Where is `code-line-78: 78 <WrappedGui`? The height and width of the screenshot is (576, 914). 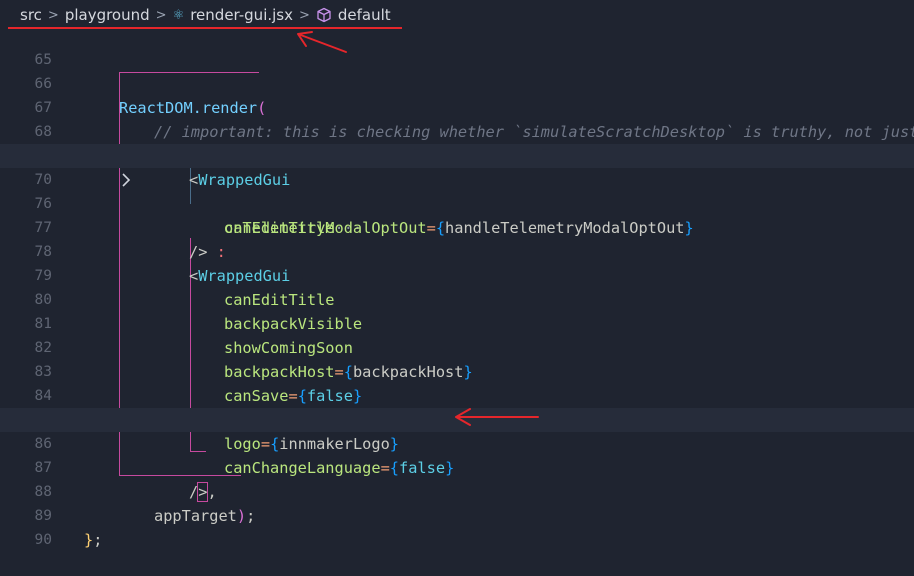 code-line-78: 78 <WrappedGui is located at coordinates (457, 250).